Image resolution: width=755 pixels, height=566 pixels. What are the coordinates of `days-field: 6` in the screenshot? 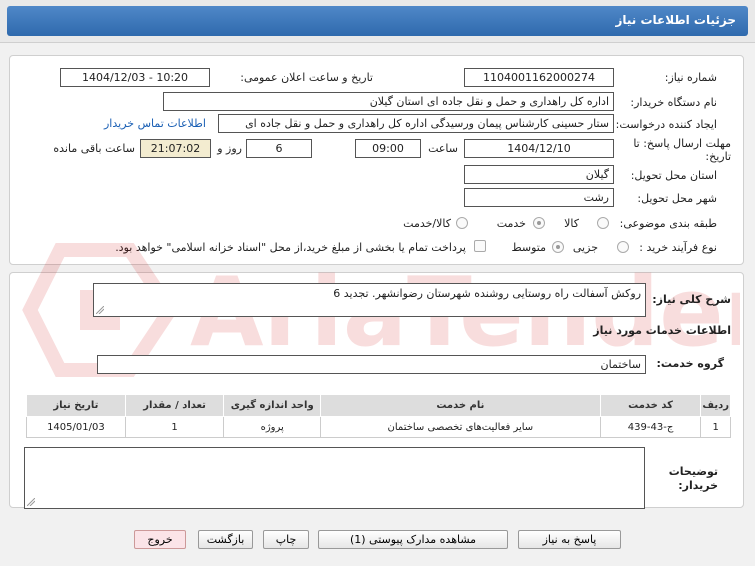 It's located at (279, 148).